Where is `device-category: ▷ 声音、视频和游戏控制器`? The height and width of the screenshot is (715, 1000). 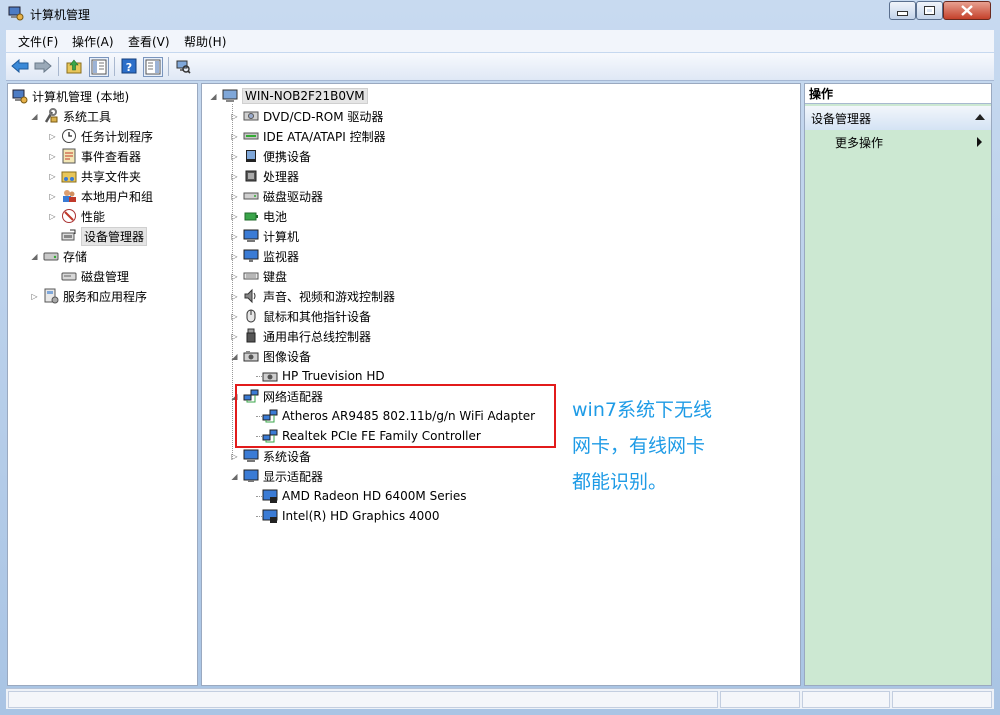
device-category: ▷ 声音、视频和游戏控制器 is located at coordinates (312, 296).